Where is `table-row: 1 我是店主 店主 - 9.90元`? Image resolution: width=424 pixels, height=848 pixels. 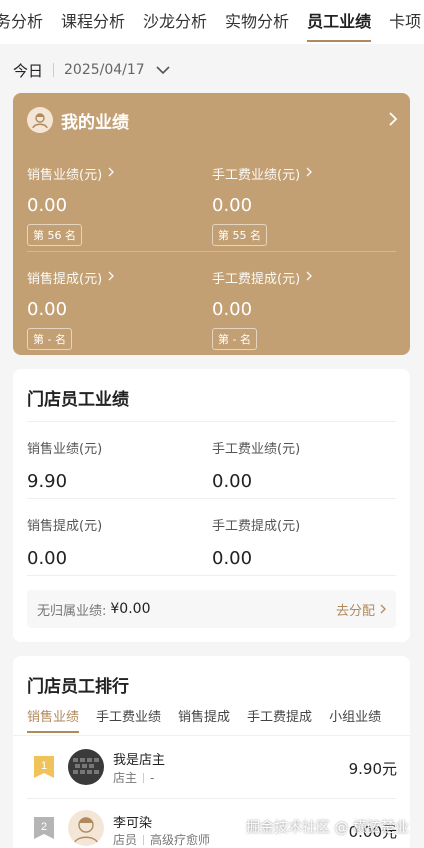
table-row: 1 我是店主 店主 - 9.90元 is located at coordinates (211, 767).